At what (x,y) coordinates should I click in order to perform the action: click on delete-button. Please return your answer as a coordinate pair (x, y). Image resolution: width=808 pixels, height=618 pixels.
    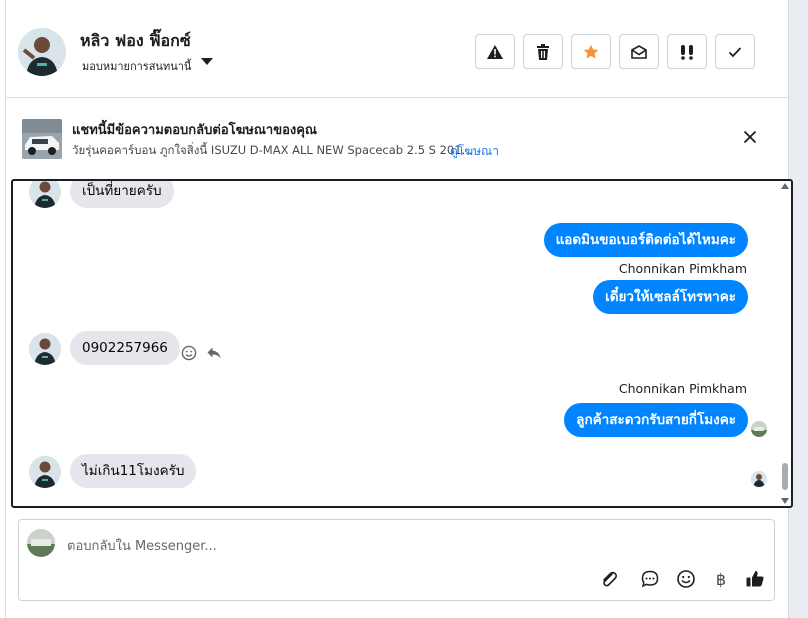
    Looking at the image, I should click on (543, 51).